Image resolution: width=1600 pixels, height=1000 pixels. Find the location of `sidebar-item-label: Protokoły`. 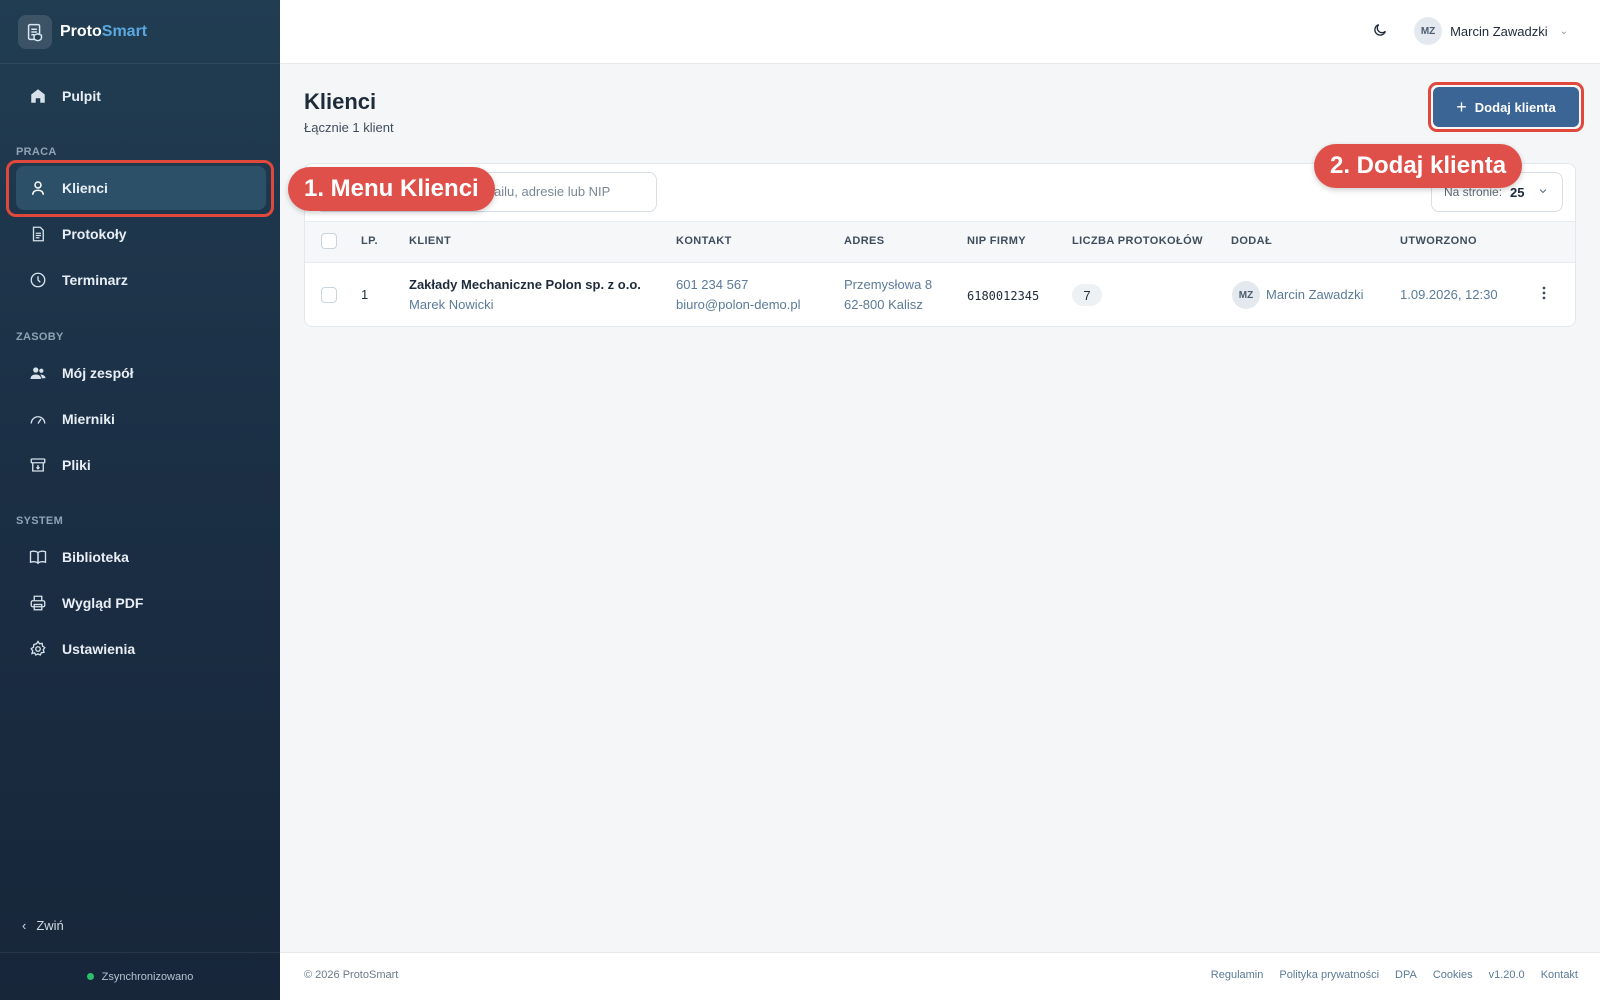

sidebar-item-label: Protokoły is located at coordinates (94, 234).